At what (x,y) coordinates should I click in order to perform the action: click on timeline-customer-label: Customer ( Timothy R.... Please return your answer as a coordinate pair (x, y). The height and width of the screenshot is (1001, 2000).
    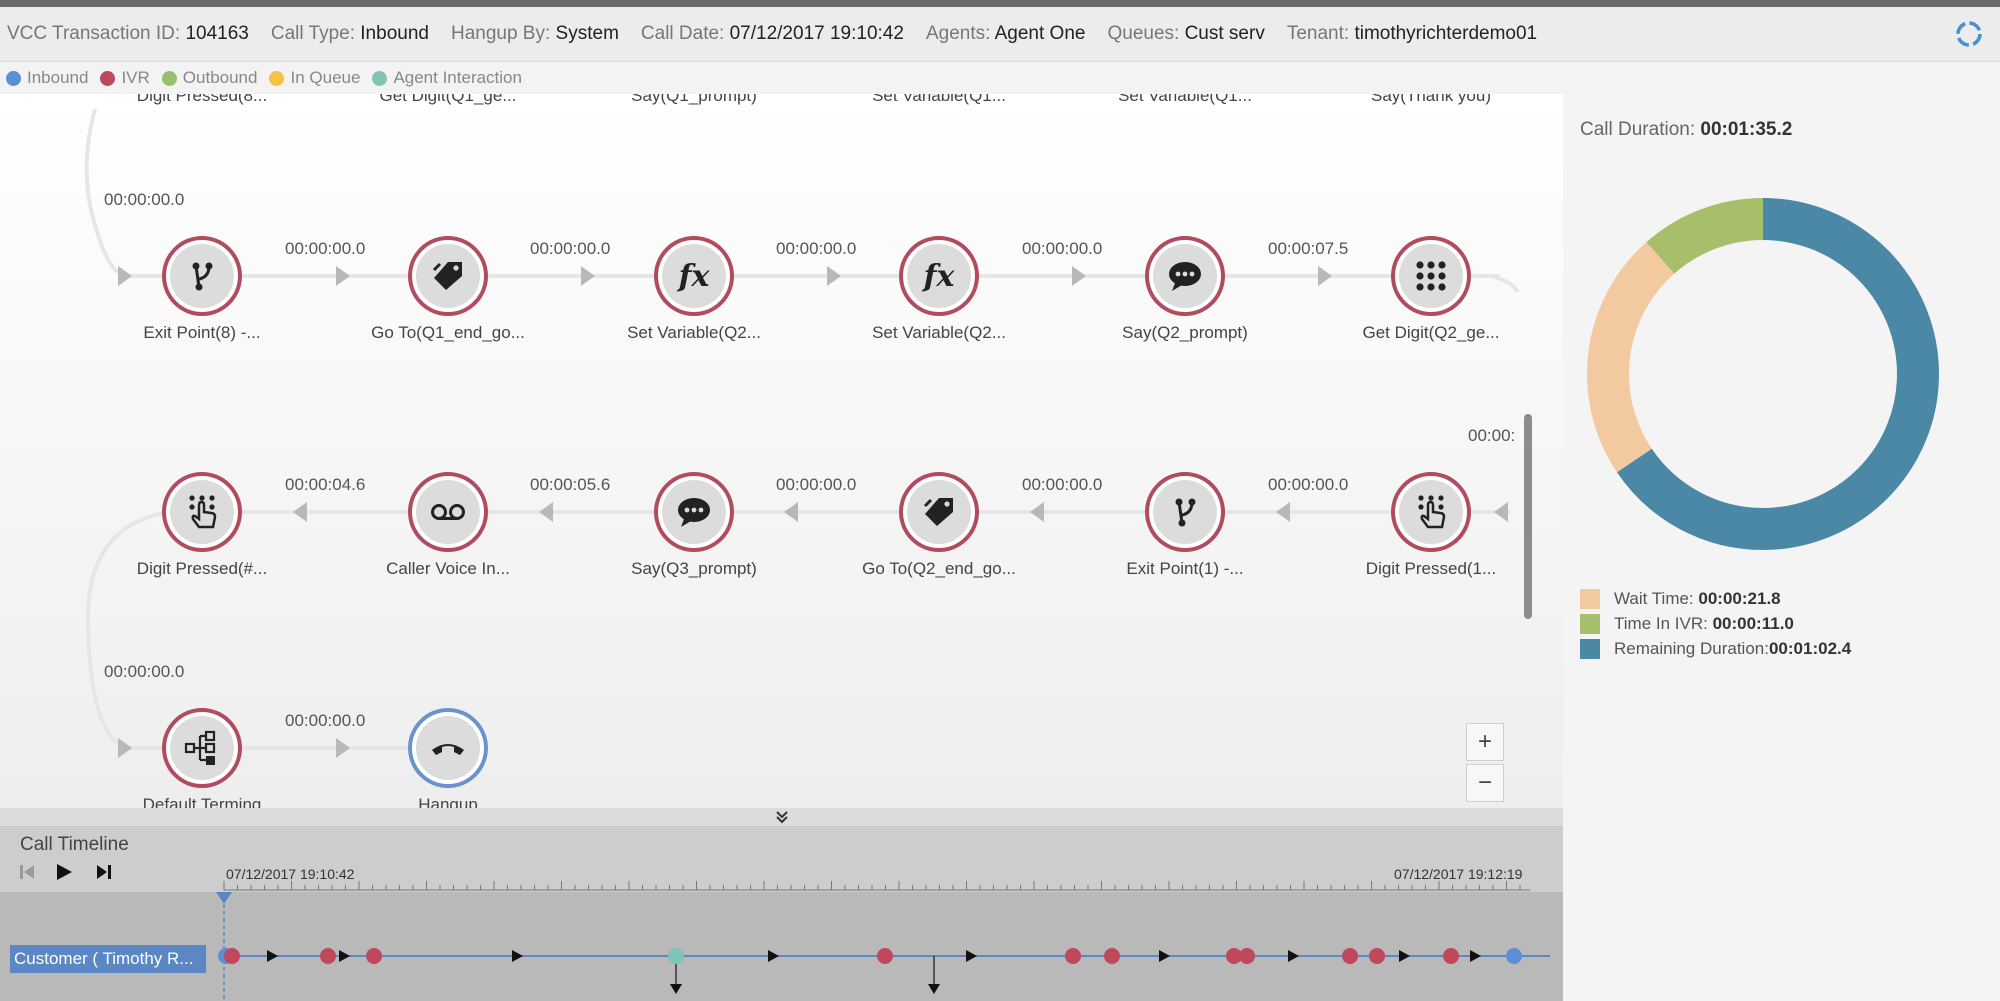
    Looking at the image, I should click on (108, 959).